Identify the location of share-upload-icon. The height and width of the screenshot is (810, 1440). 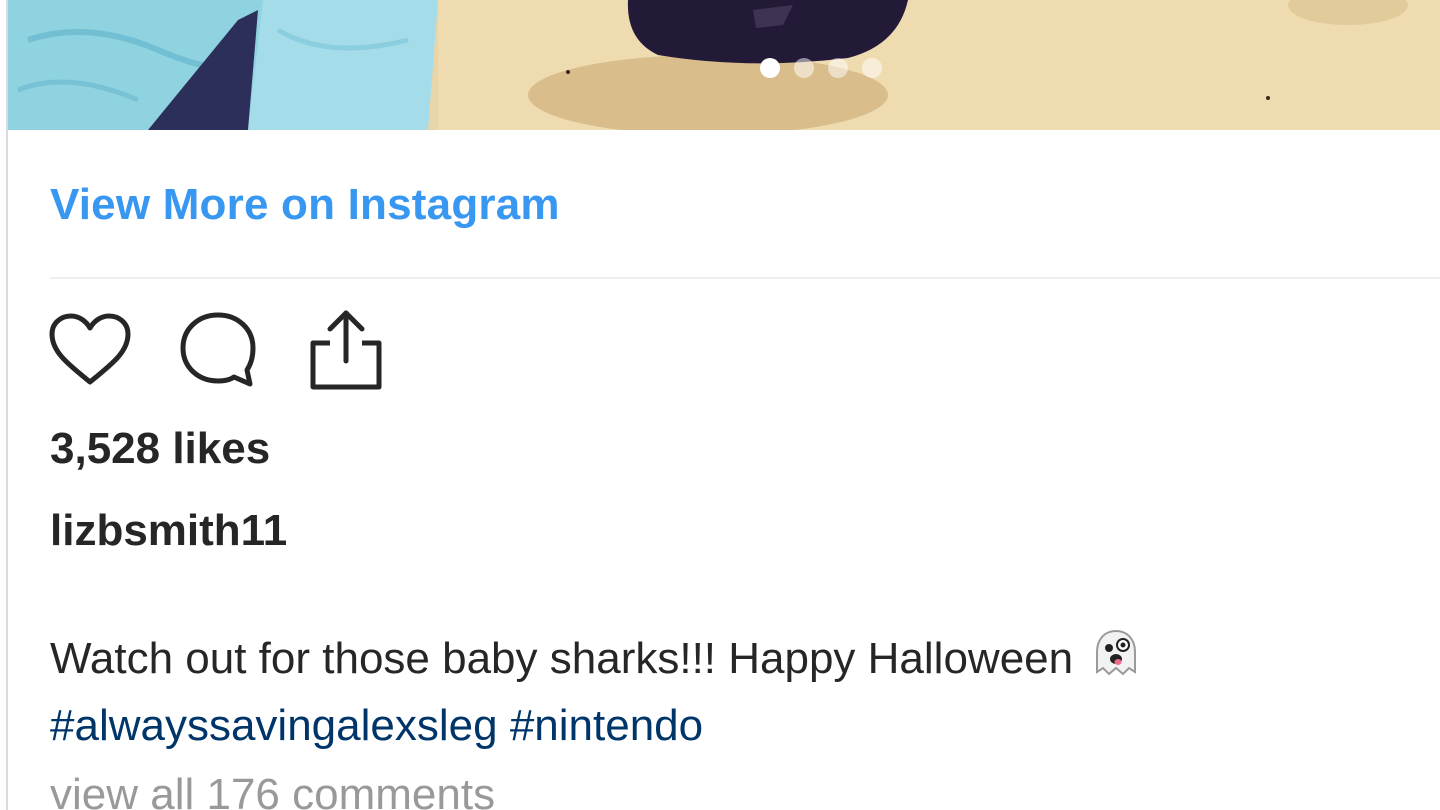
(346, 350).